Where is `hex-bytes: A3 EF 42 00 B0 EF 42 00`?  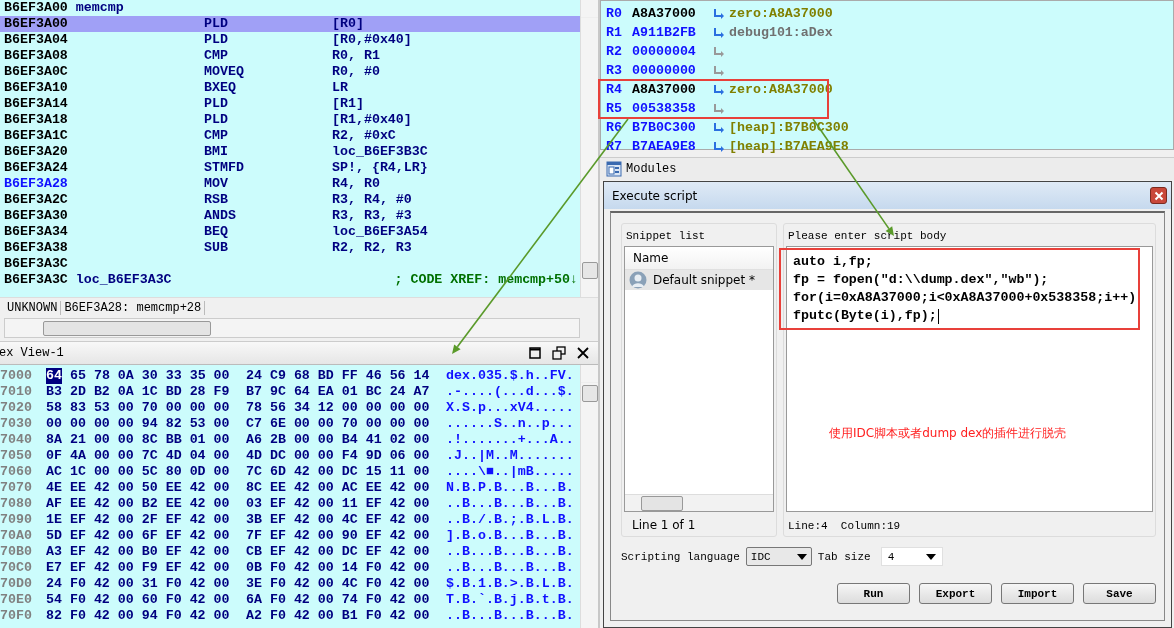 hex-bytes: A3 EF 42 00 B0 EF 42 00 is located at coordinates (138, 552).